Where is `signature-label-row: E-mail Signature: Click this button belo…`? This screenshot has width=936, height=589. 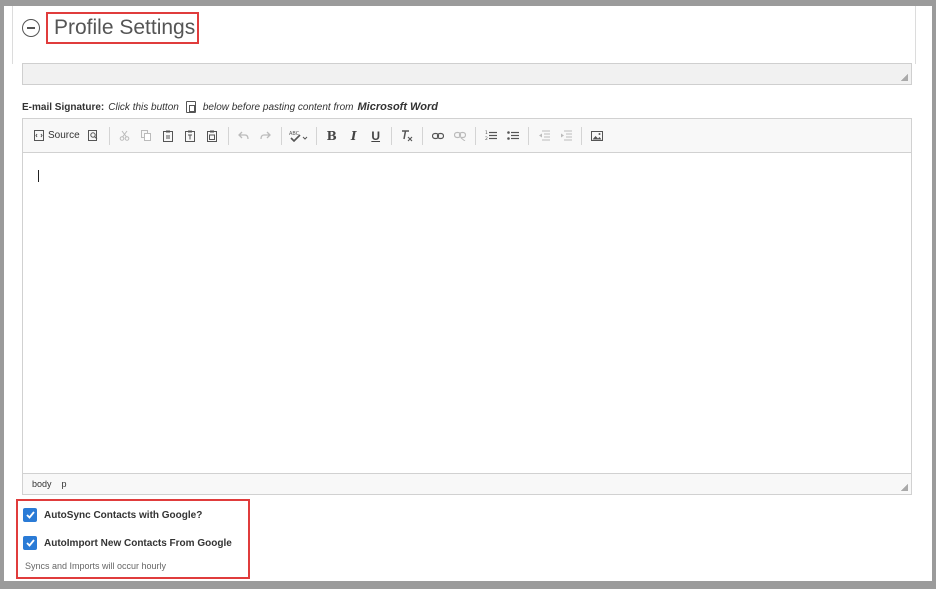 signature-label-row: E-mail Signature: Click this button belo… is located at coordinates (230, 107).